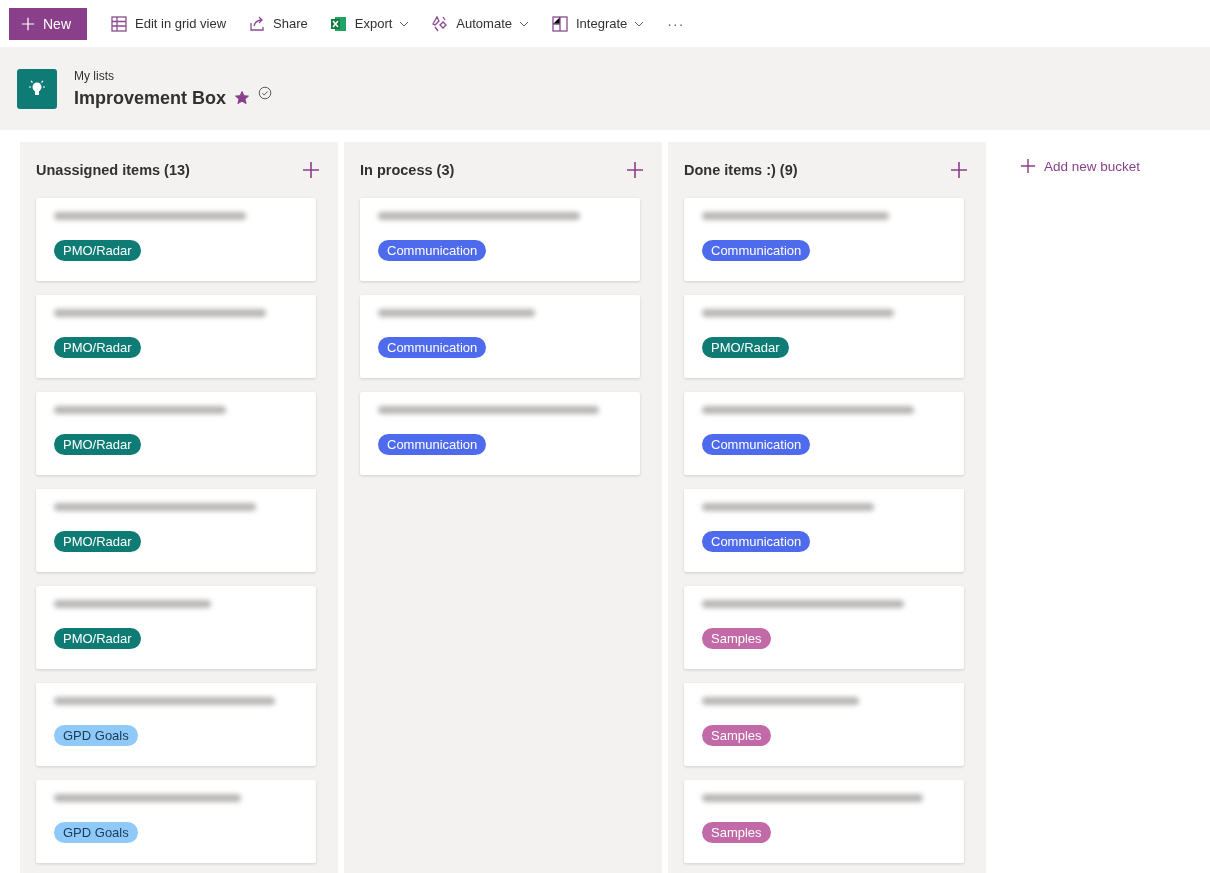 This screenshot has width=1210, height=873. What do you see at coordinates (278, 23) in the screenshot?
I see `toolbar-button: Share` at bounding box center [278, 23].